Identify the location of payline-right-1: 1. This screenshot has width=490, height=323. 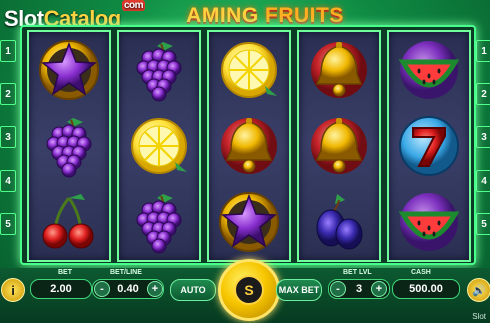
(483, 51).